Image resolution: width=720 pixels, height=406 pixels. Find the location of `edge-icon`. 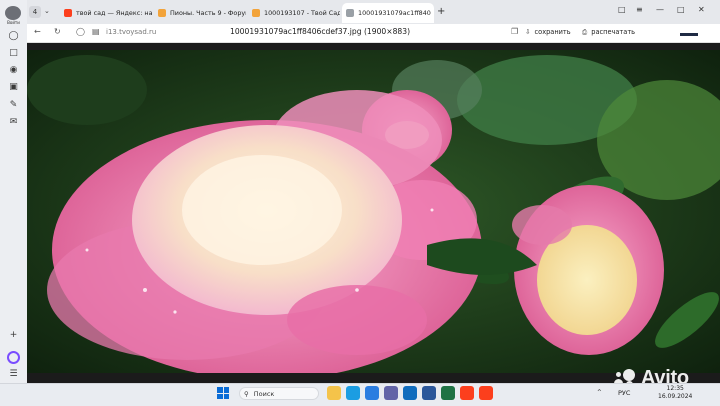

edge-icon is located at coordinates (353, 393).